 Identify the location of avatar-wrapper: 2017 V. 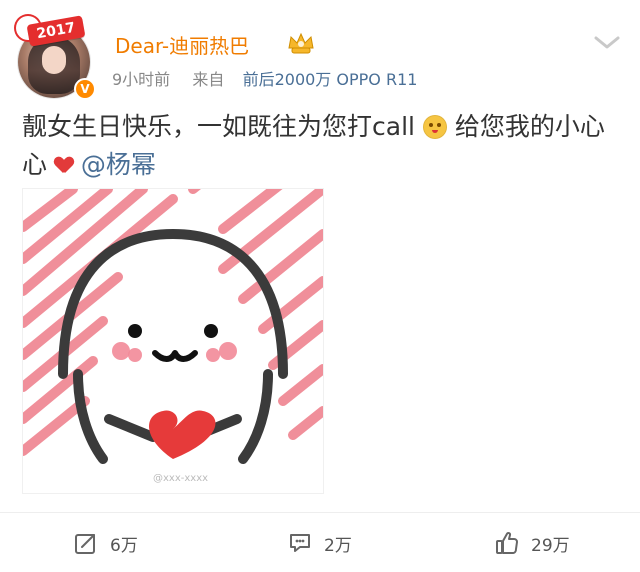
(58, 57).